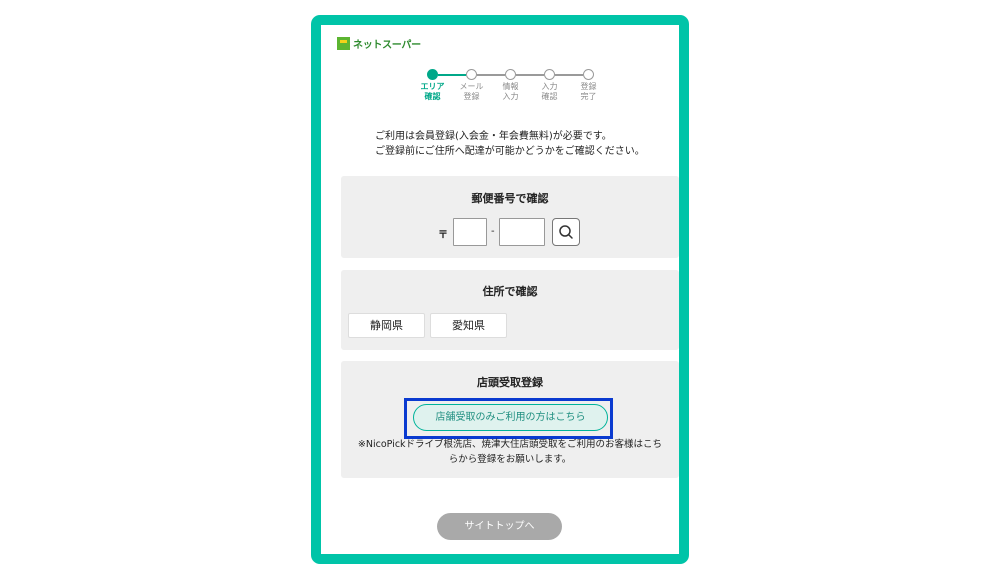 The image size is (1000, 578). Describe the element at coordinates (510, 91) in the screenshot. I see `step-label-info: 情報 入力` at that location.